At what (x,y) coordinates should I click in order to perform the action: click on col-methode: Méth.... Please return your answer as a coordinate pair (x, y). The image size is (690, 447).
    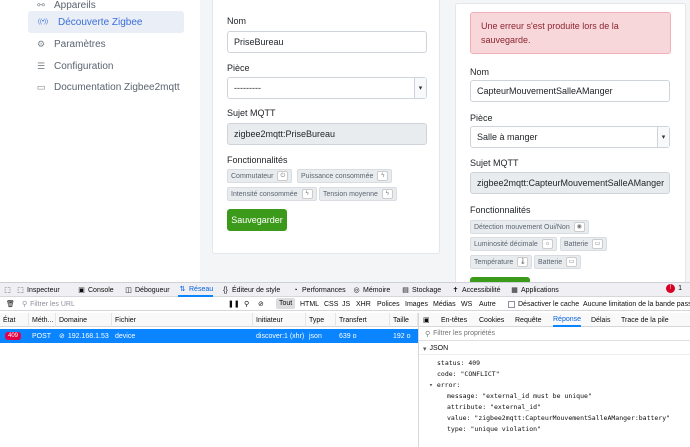
    Looking at the image, I should click on (42, 320).